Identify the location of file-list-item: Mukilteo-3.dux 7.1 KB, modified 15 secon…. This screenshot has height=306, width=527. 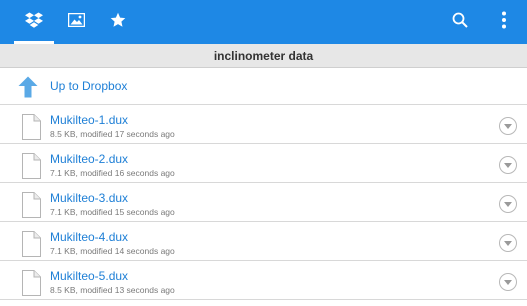
(263, 202).